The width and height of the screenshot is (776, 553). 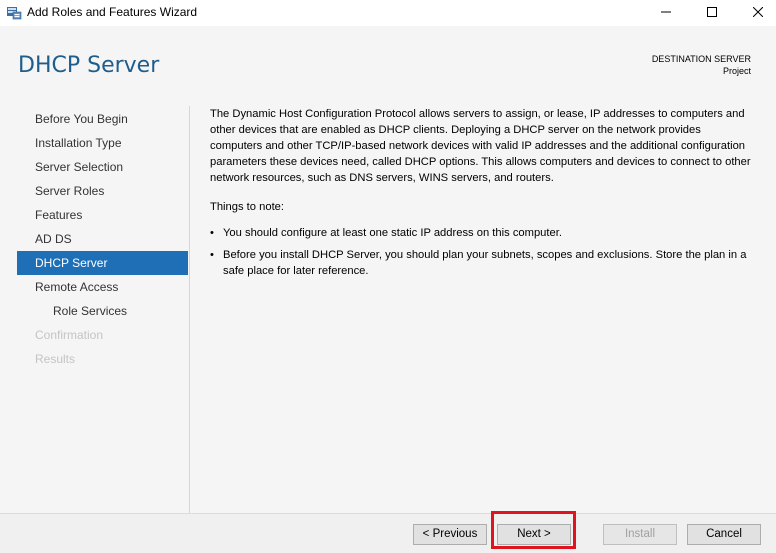 What do you see at coordinates (450, 534) in the screenshot?
I see `previous-button: < Previous` at bounding box center [450, 534].